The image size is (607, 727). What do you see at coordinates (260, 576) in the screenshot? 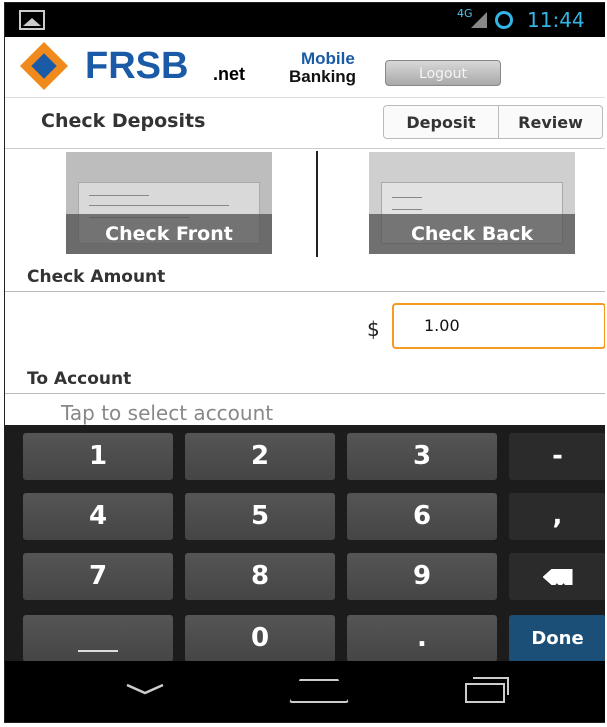
I see `key-8: 8` at bounding box center [260, 576].